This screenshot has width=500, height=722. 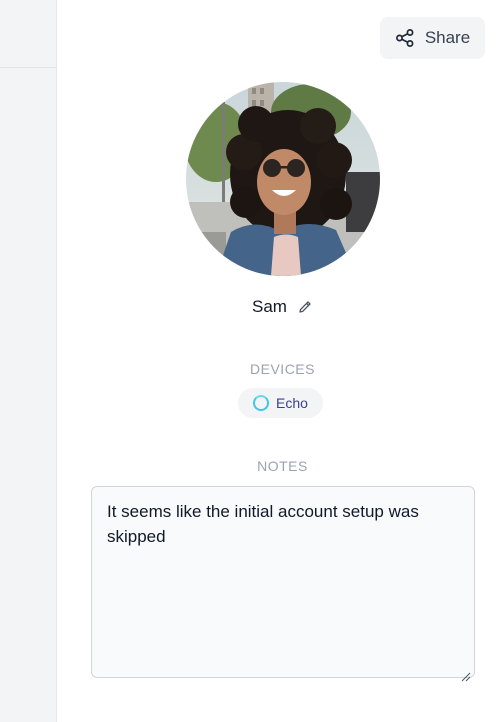 I want to click on edit-pencil-icon, so click(x=305, y=307).